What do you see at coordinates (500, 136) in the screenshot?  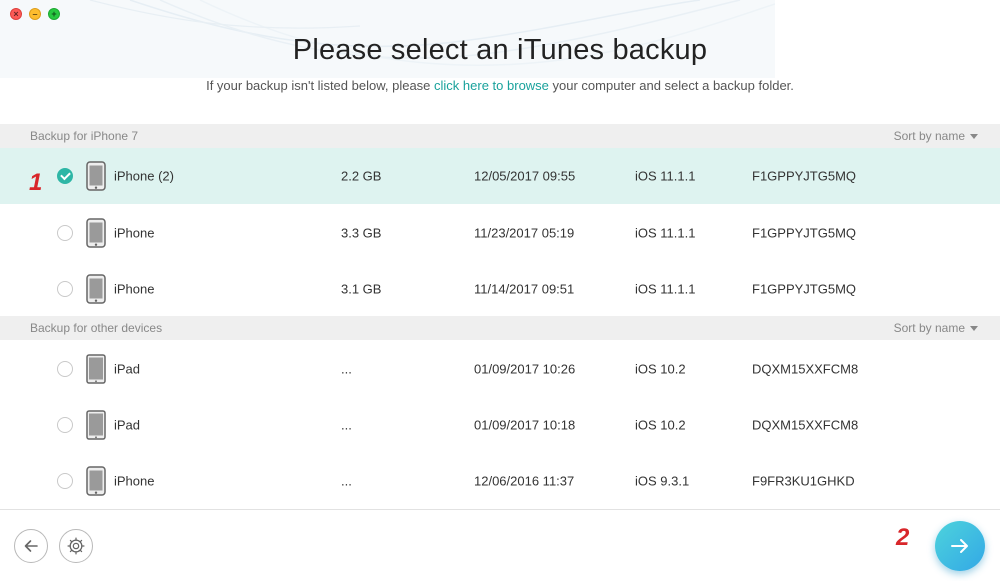 I see `section-header-iphone7: Backup for iPhone 7 Sort by name` at bounding box center [500, 136].